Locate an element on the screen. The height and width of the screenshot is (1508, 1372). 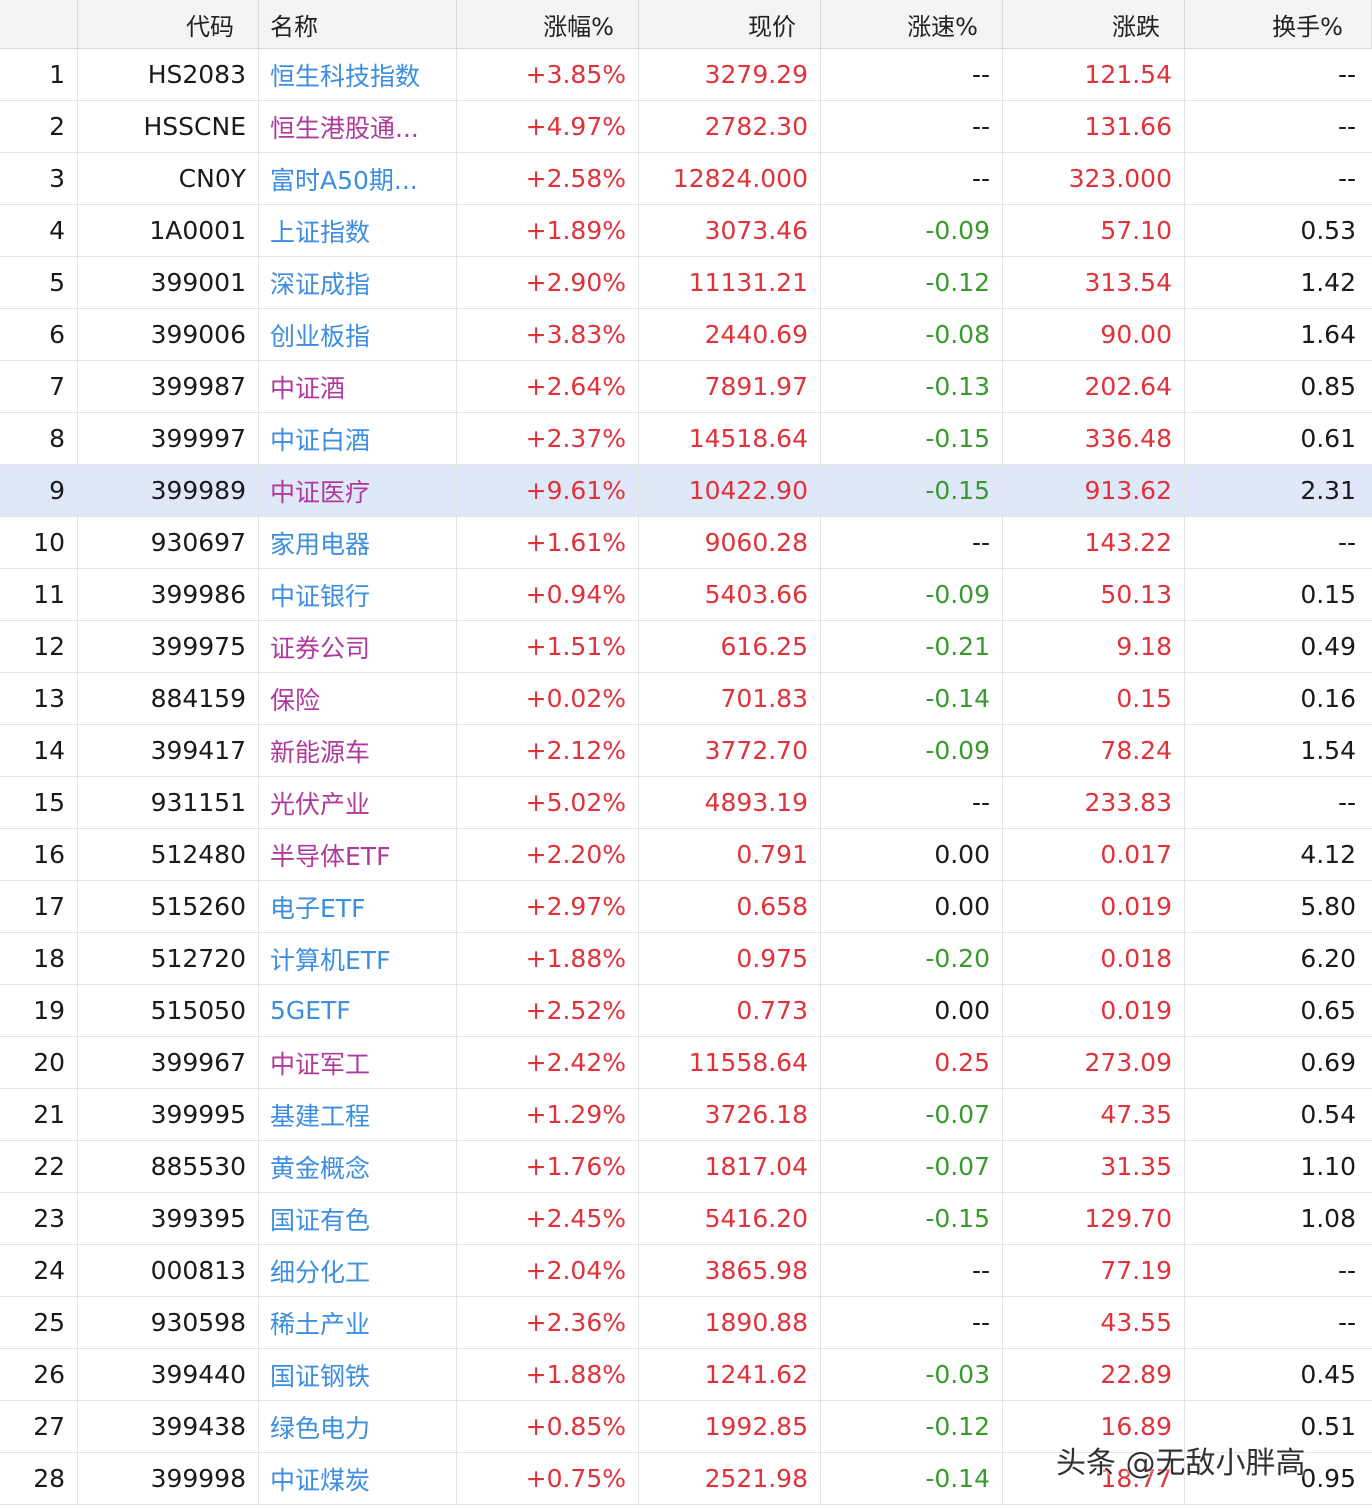
table-row: 25 930598 稀土产业 +2.36% 1890.88 -- 43.55 -- is located at coordinates (686, 1323).